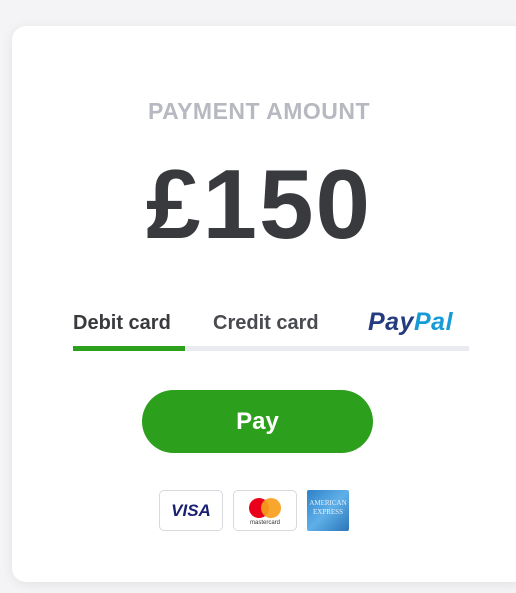 The width and height of the screenshot is (516, 593). I want to click on tab-credit-card: Credit card, so click(266, 328).